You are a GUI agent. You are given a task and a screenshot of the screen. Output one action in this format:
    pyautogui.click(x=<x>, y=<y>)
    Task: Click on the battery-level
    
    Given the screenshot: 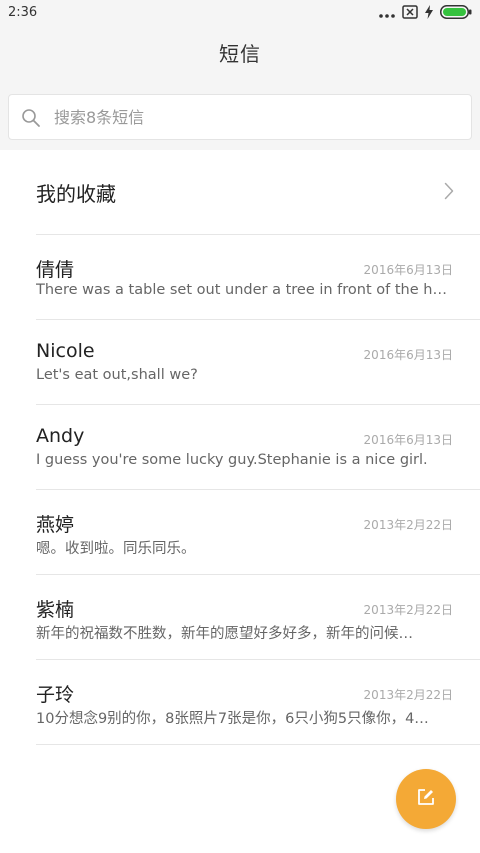 What is the action you would take?
    pyautogui.click(x=454, y=11)
    